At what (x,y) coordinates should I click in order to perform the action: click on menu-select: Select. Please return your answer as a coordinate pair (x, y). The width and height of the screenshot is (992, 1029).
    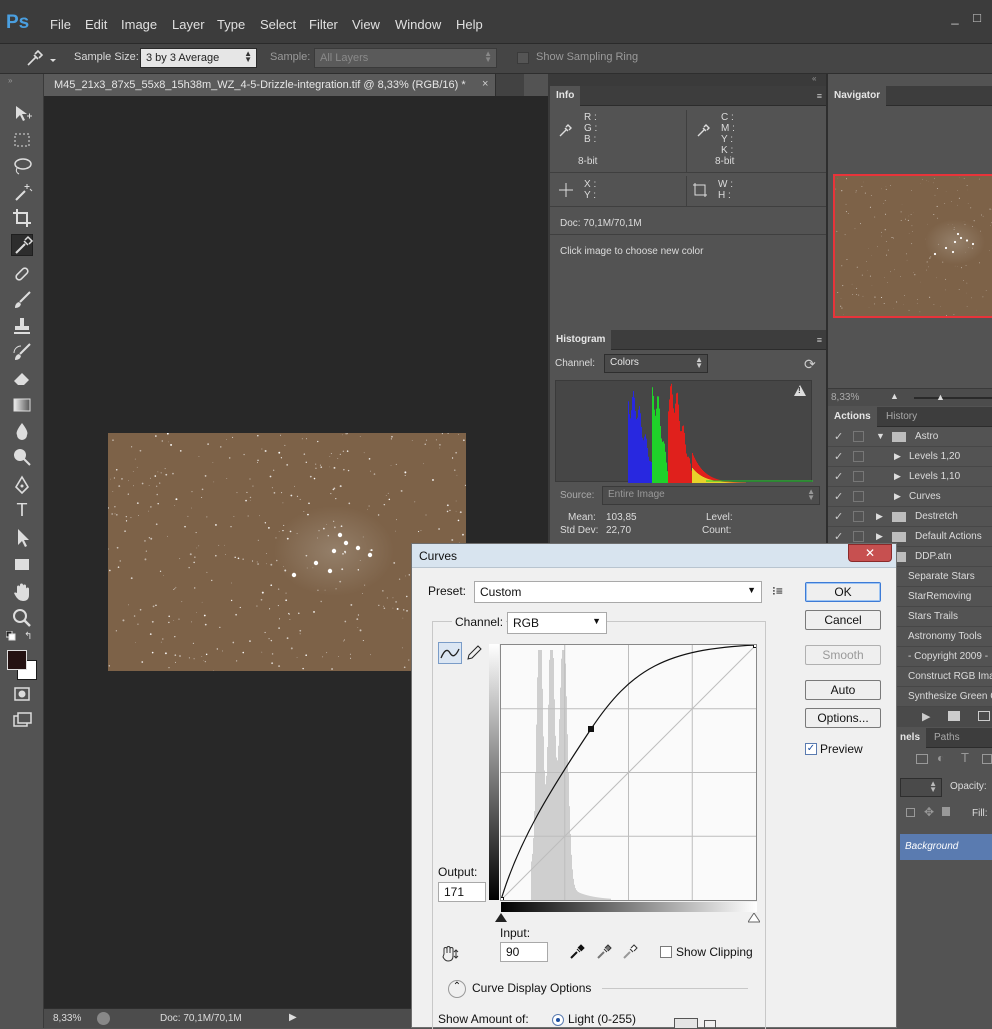
    Looking at the image, I should click on (278, 24).